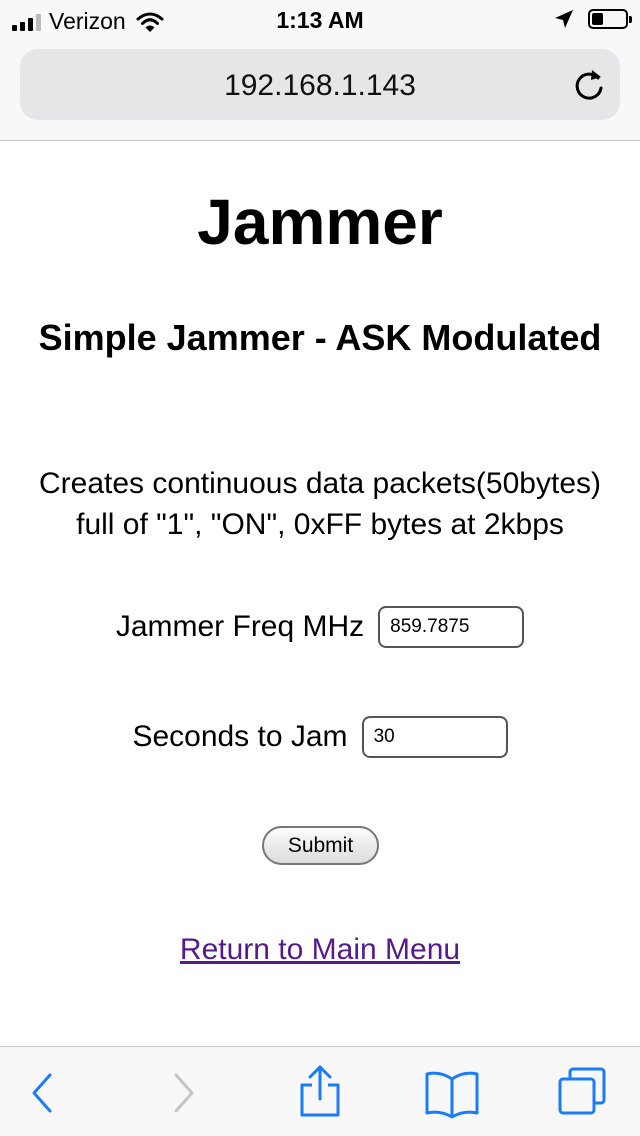 The height and width of the screenshot is (1136, 640). What do you see at coordinates (240, 736) in the screenshot?
I see `seconds-label: Seconds to Jam` at bounding box center [240, 736].